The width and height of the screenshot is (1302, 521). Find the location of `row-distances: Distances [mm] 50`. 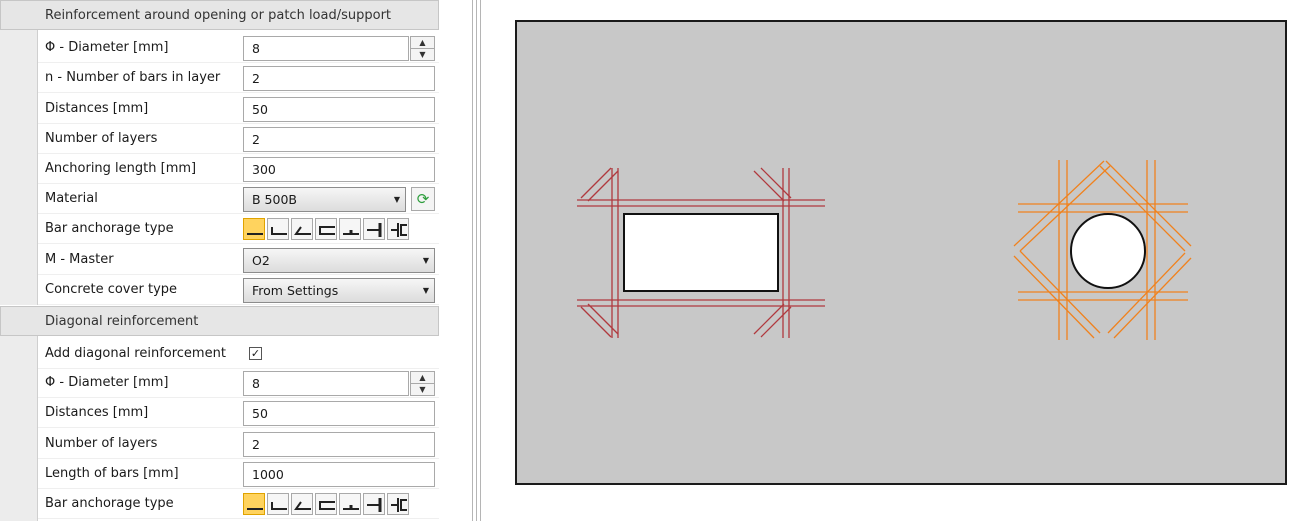

row-distances: Distances [mm] 50 is located at coordinates (238, 109).